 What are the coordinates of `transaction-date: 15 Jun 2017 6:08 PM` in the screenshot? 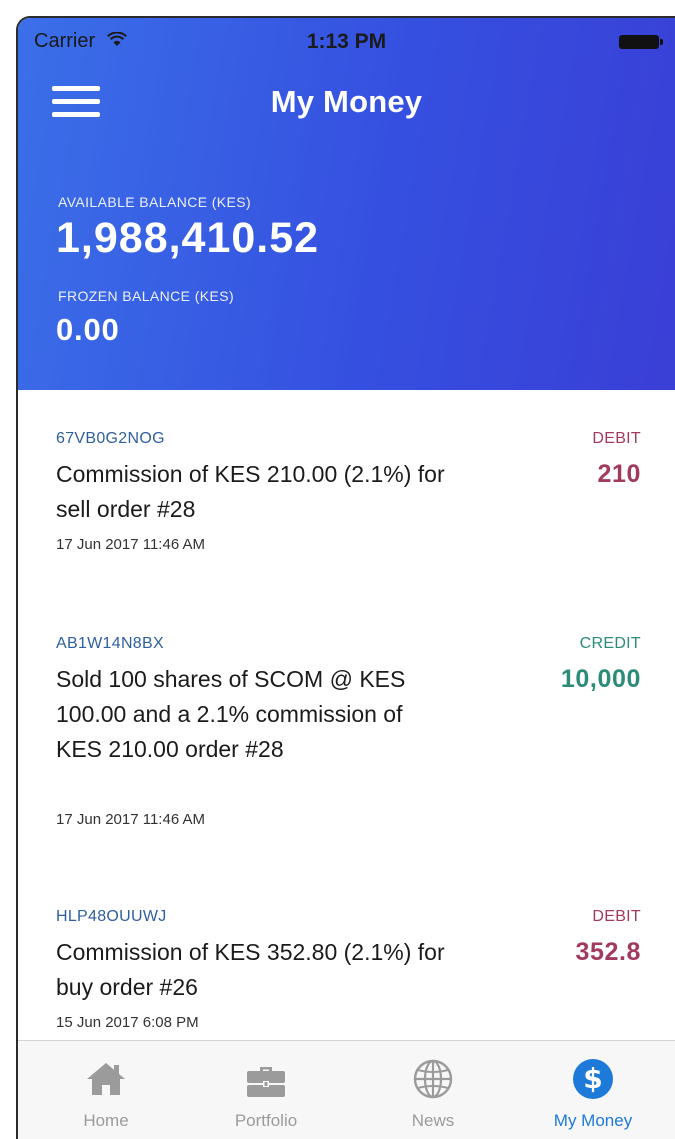 It's located at (127, 1022).